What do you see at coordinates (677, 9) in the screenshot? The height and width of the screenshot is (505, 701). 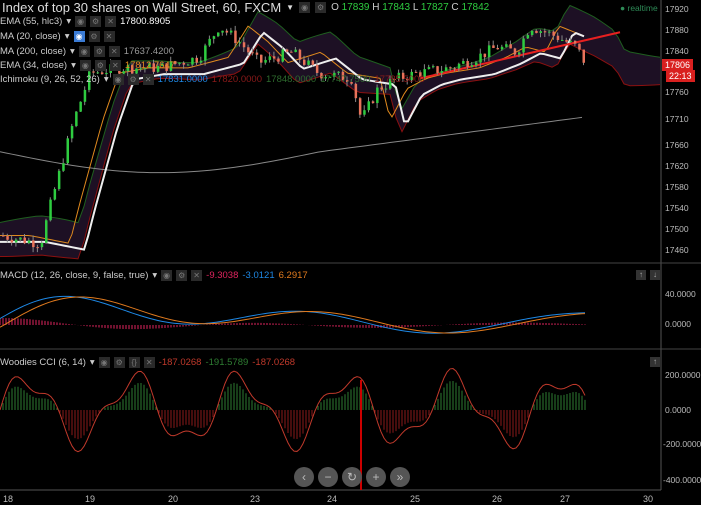 I see `price-tick: 17920` at bounding box center [677, 9].